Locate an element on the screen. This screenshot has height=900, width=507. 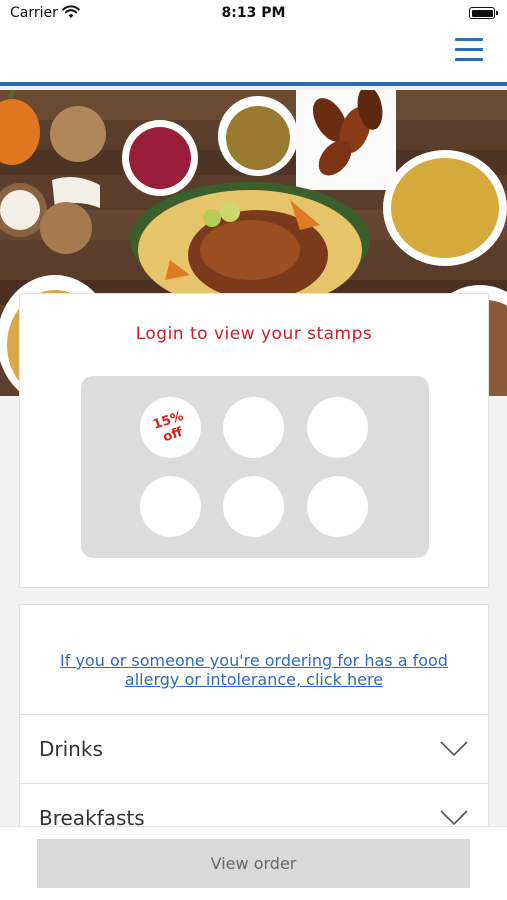
clock: 8:13 PM is located at coordinates (253, 13).